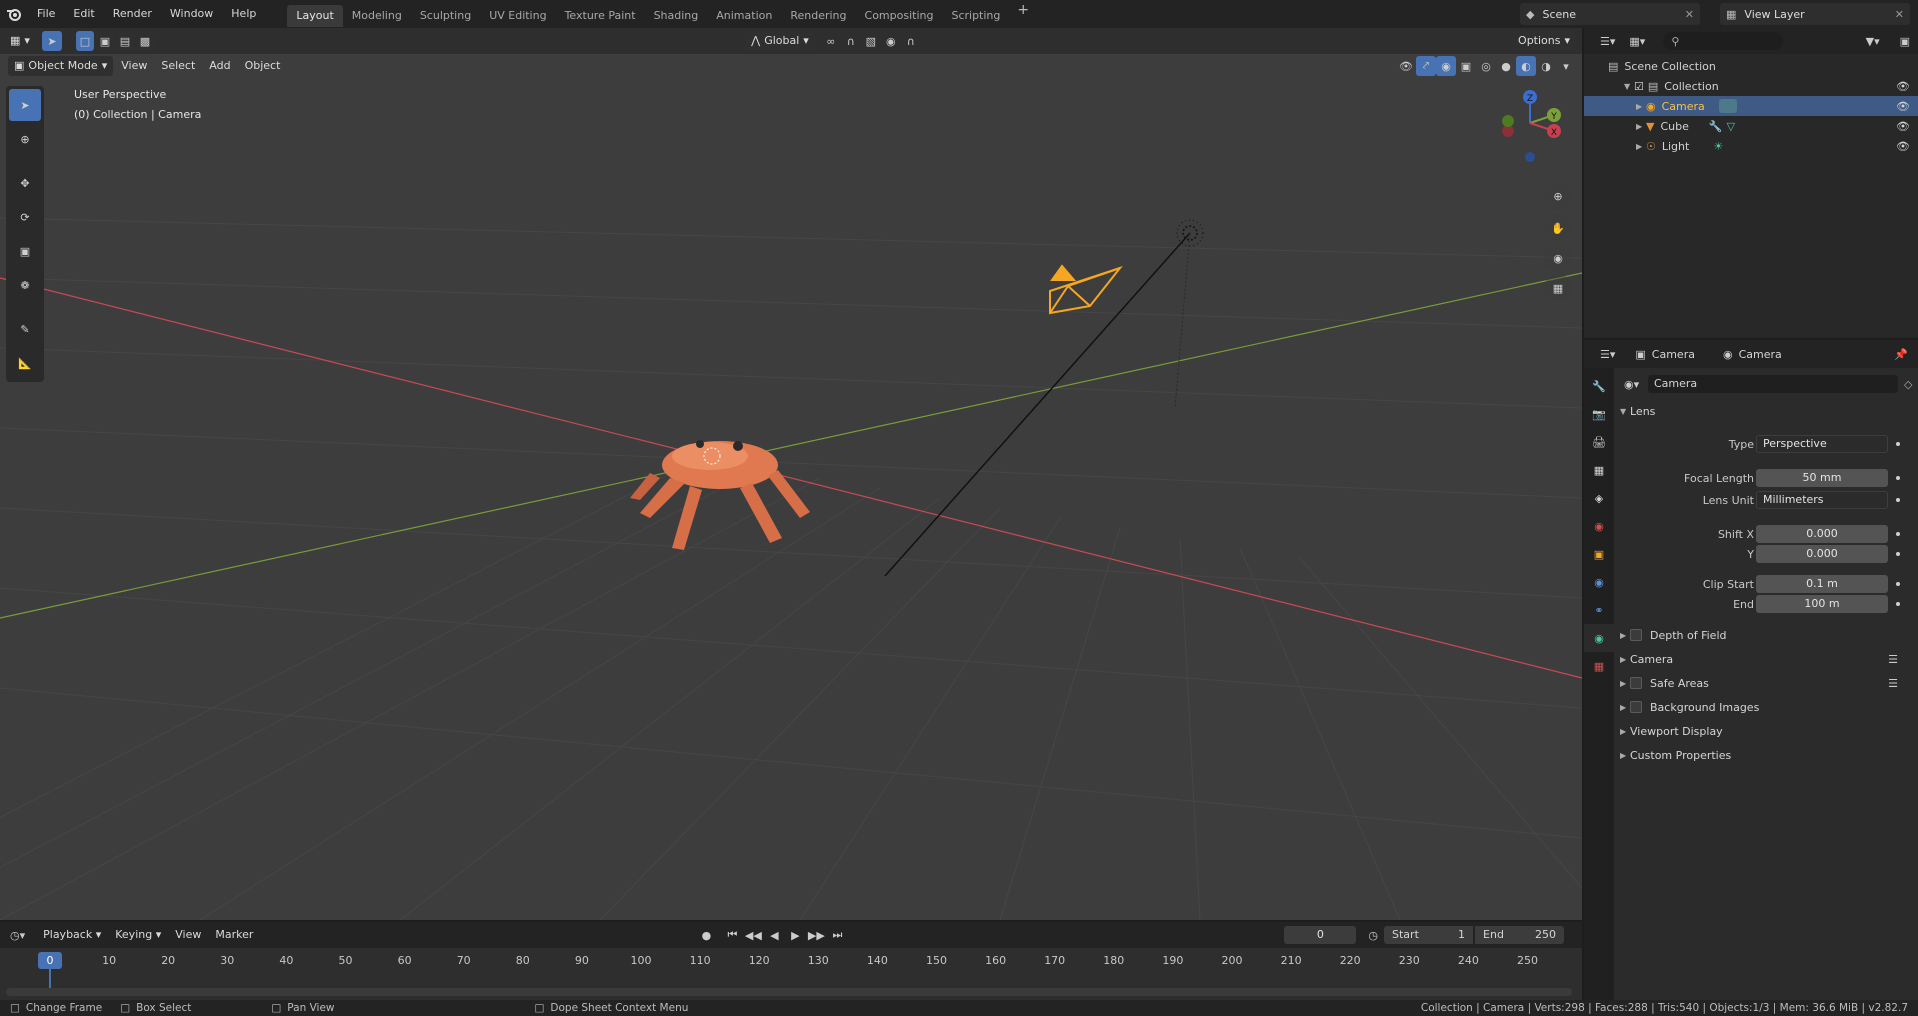 The height and width of the screenshot is (1016, 1918). Describe the element at coordinates (816, 935) in the screenshot. I see `next-keyframe-icon: ▶▶` at that location.